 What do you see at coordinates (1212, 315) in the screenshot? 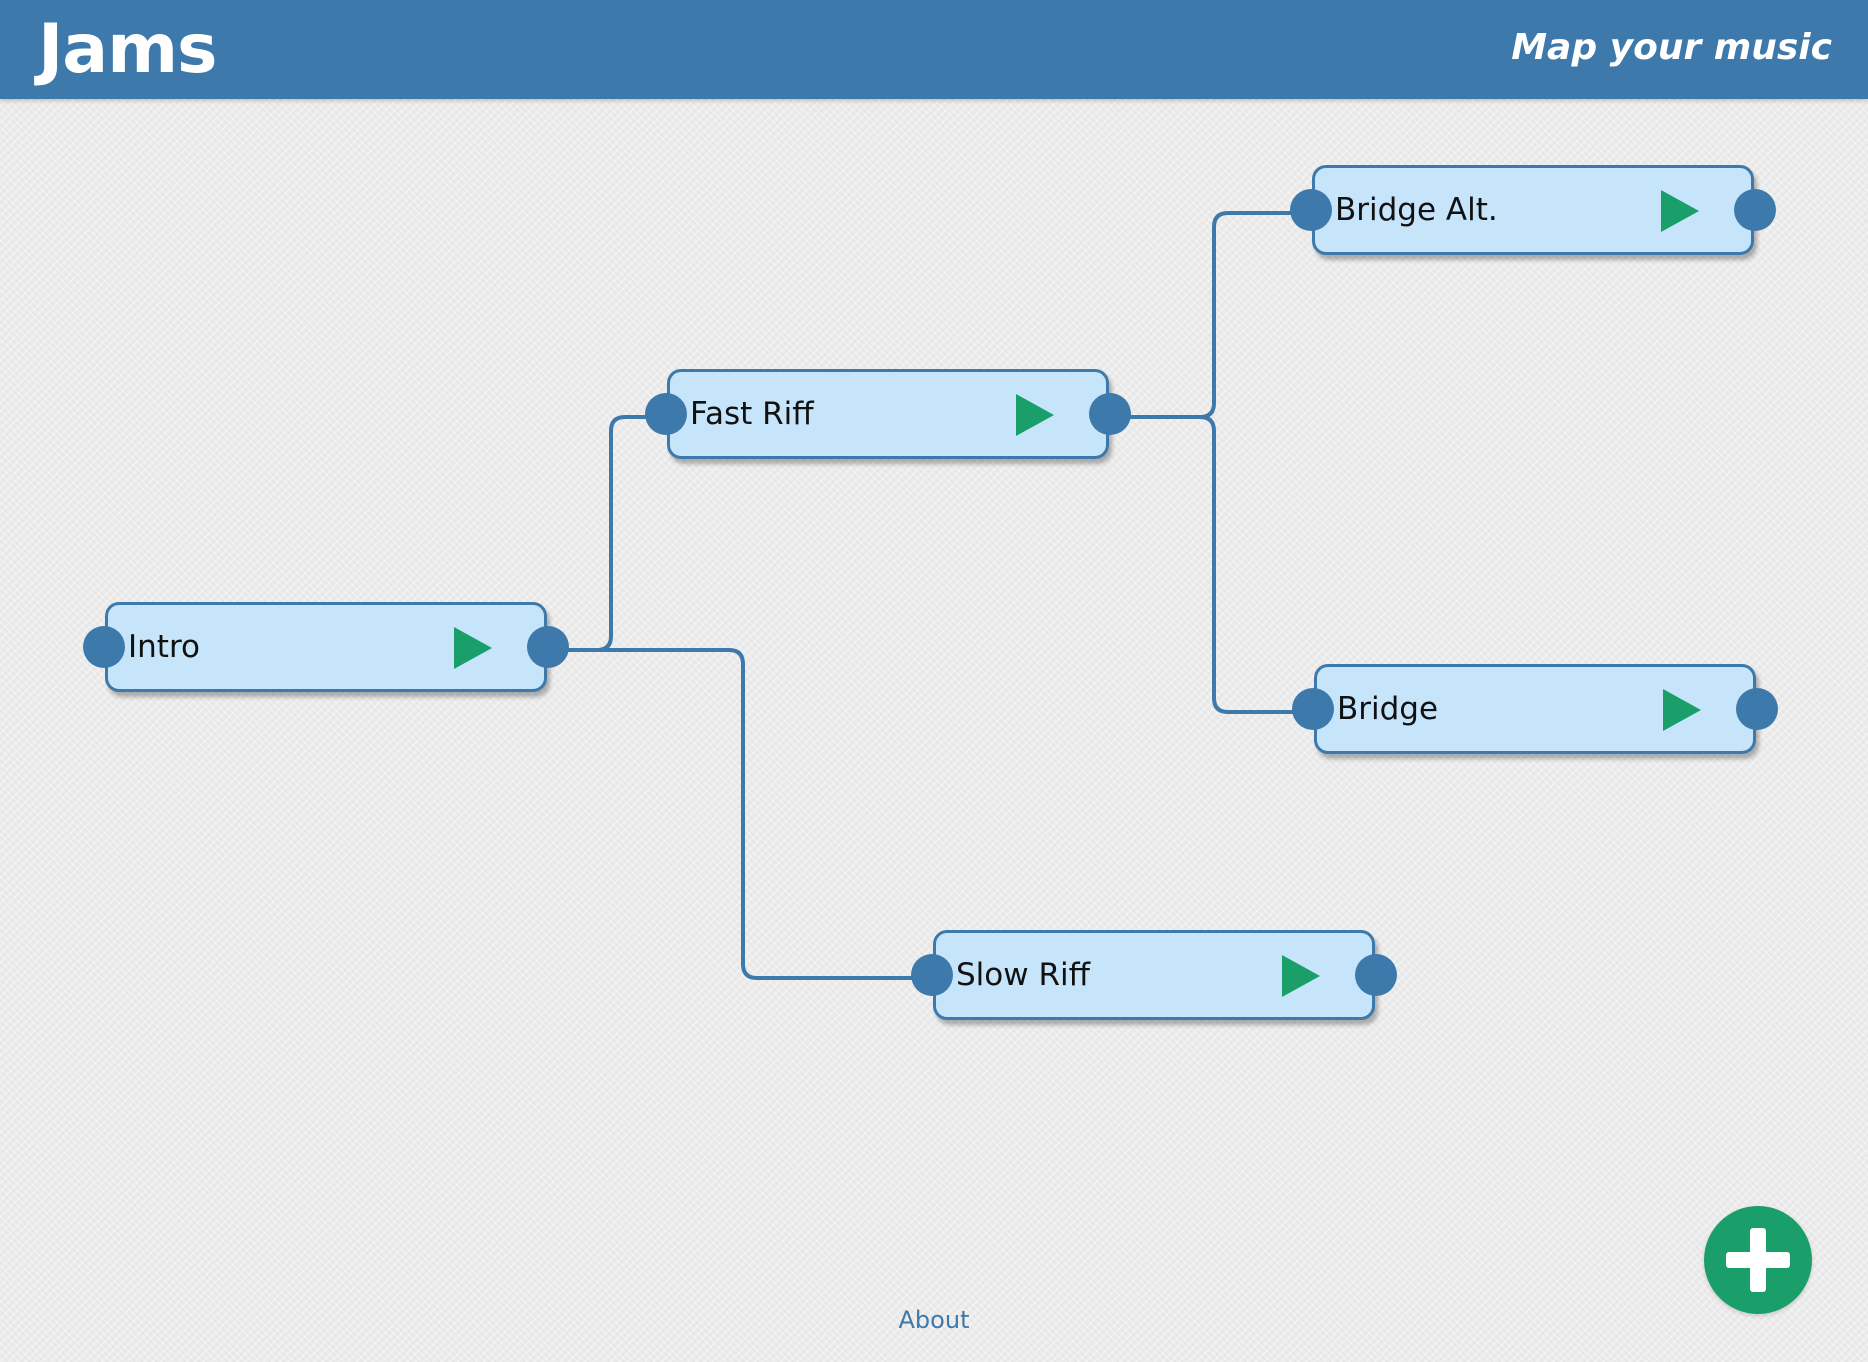
I see `connection-fast-riff-bridge-alt` at bounding box center [1212, 315].